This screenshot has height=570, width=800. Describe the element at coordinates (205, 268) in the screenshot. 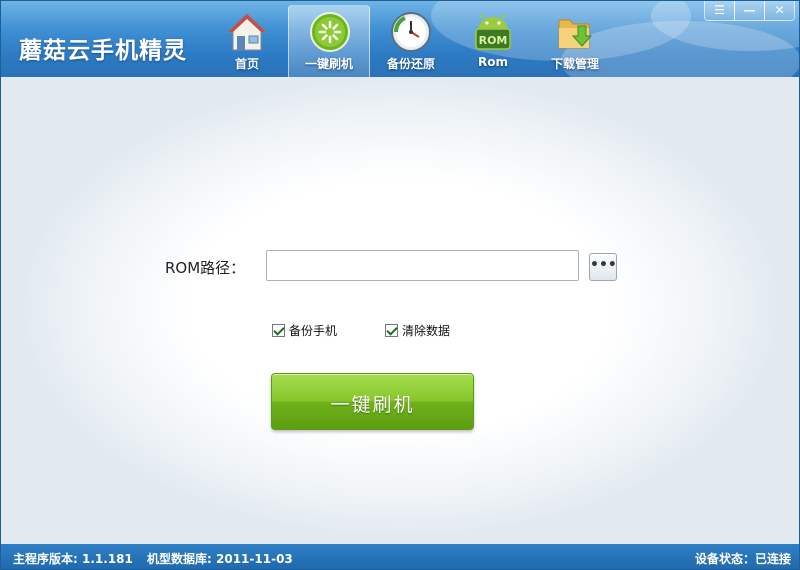

I see `rom-path-label: ROM路径：` at that location.